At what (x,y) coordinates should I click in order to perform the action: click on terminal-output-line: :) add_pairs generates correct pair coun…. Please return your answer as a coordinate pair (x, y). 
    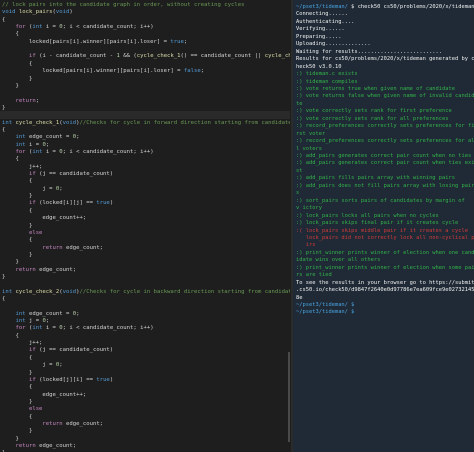
    Looking at the image, I should click on (385, 163).